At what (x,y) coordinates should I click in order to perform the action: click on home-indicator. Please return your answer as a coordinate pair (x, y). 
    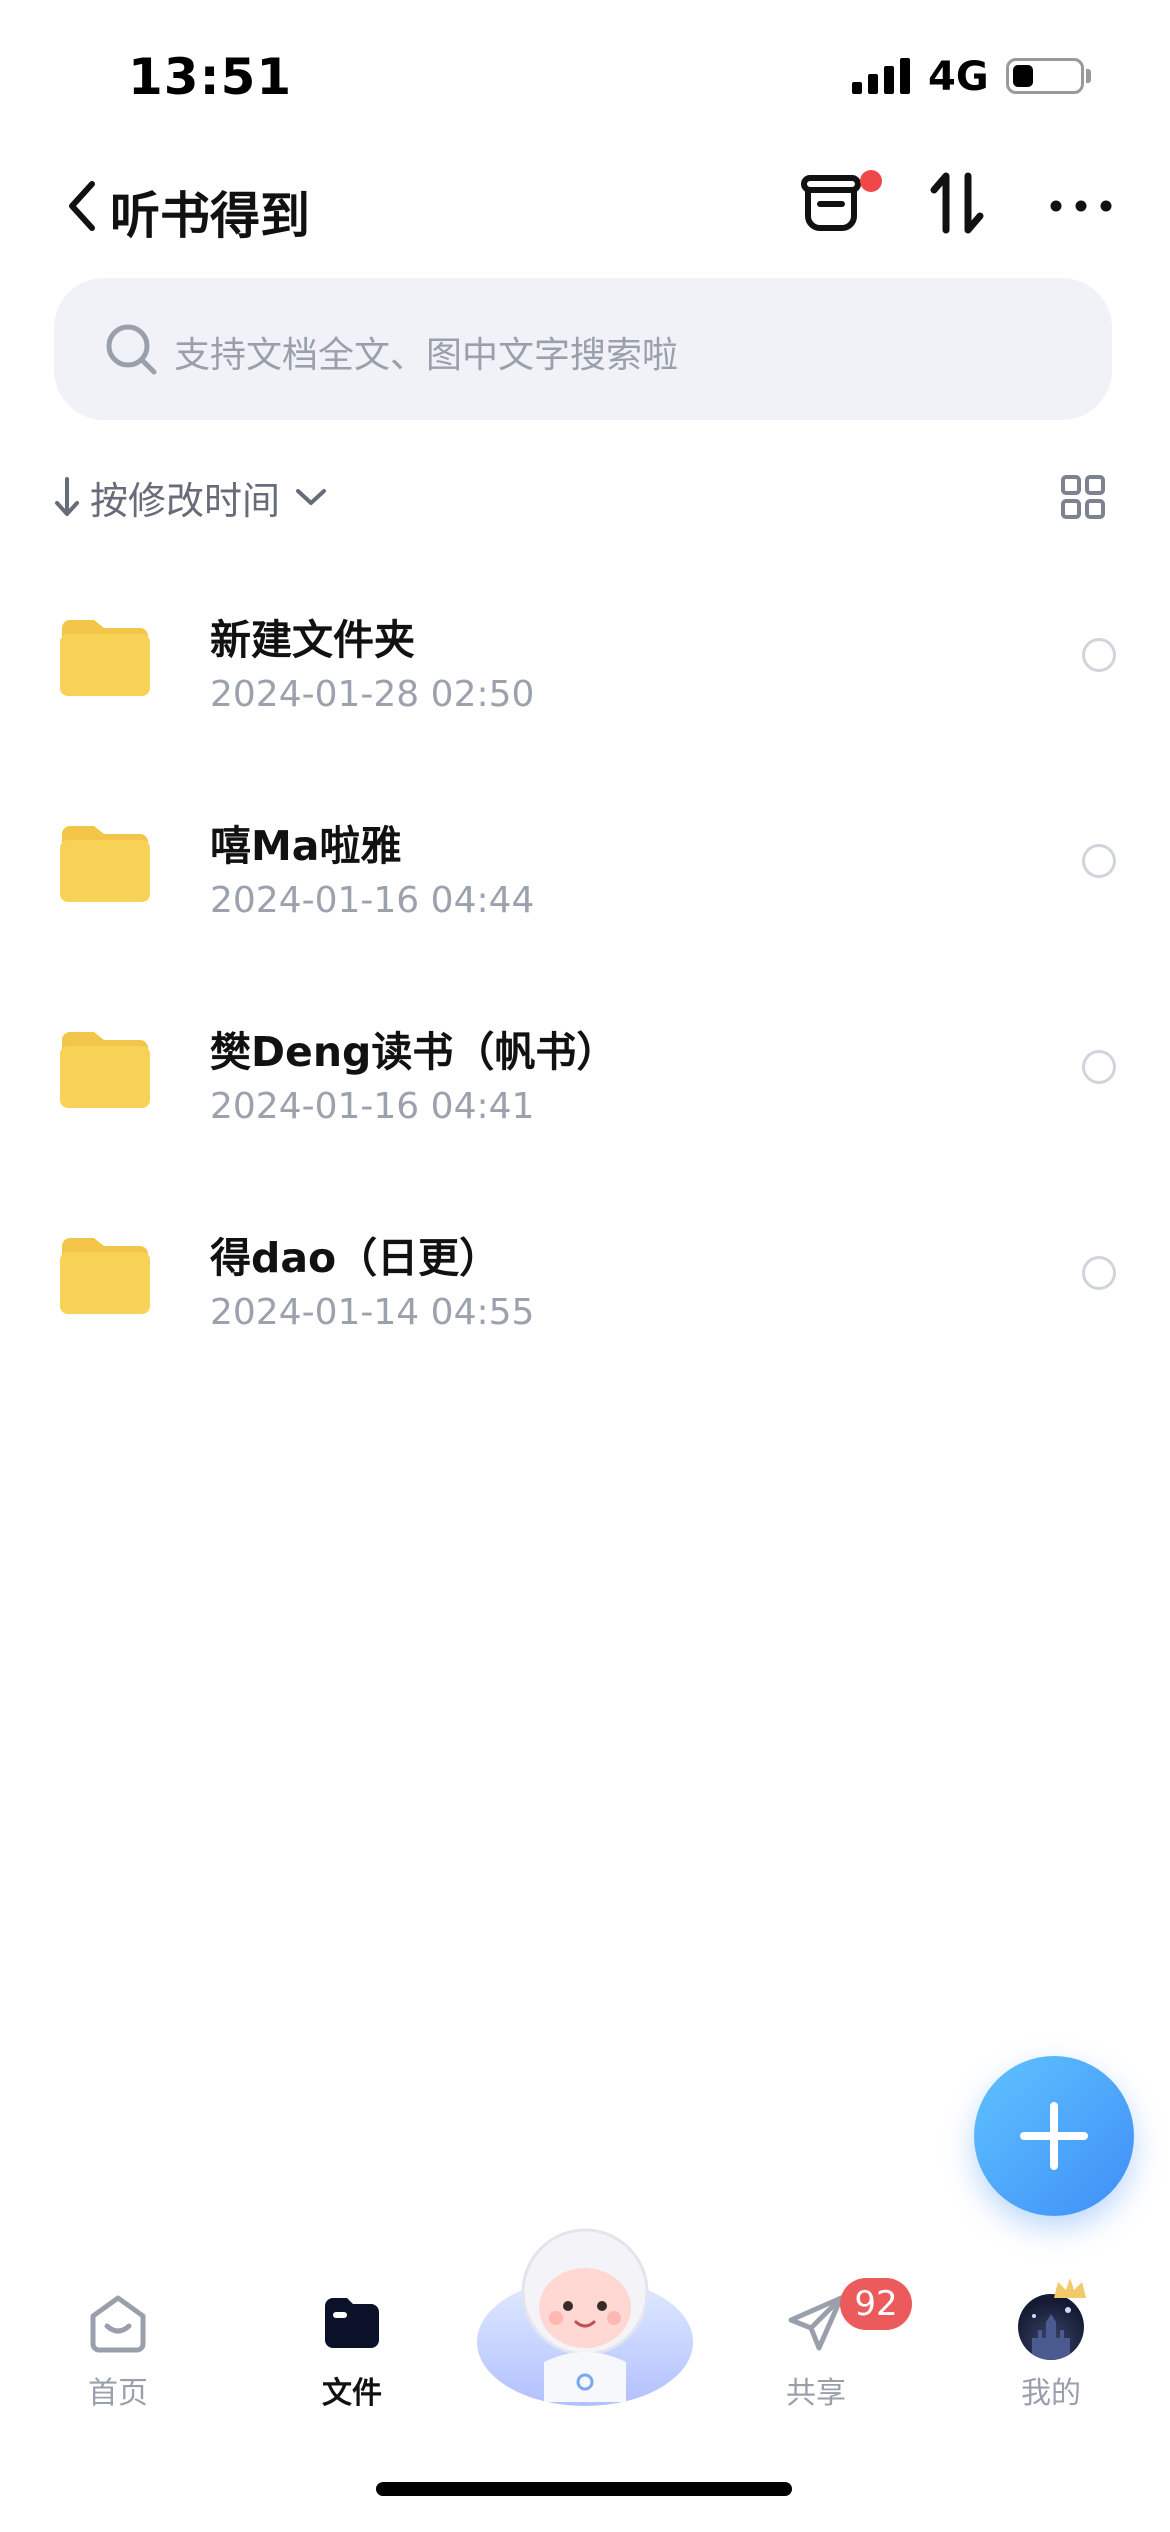
    Looking at the image, I should click on (584, 2489).